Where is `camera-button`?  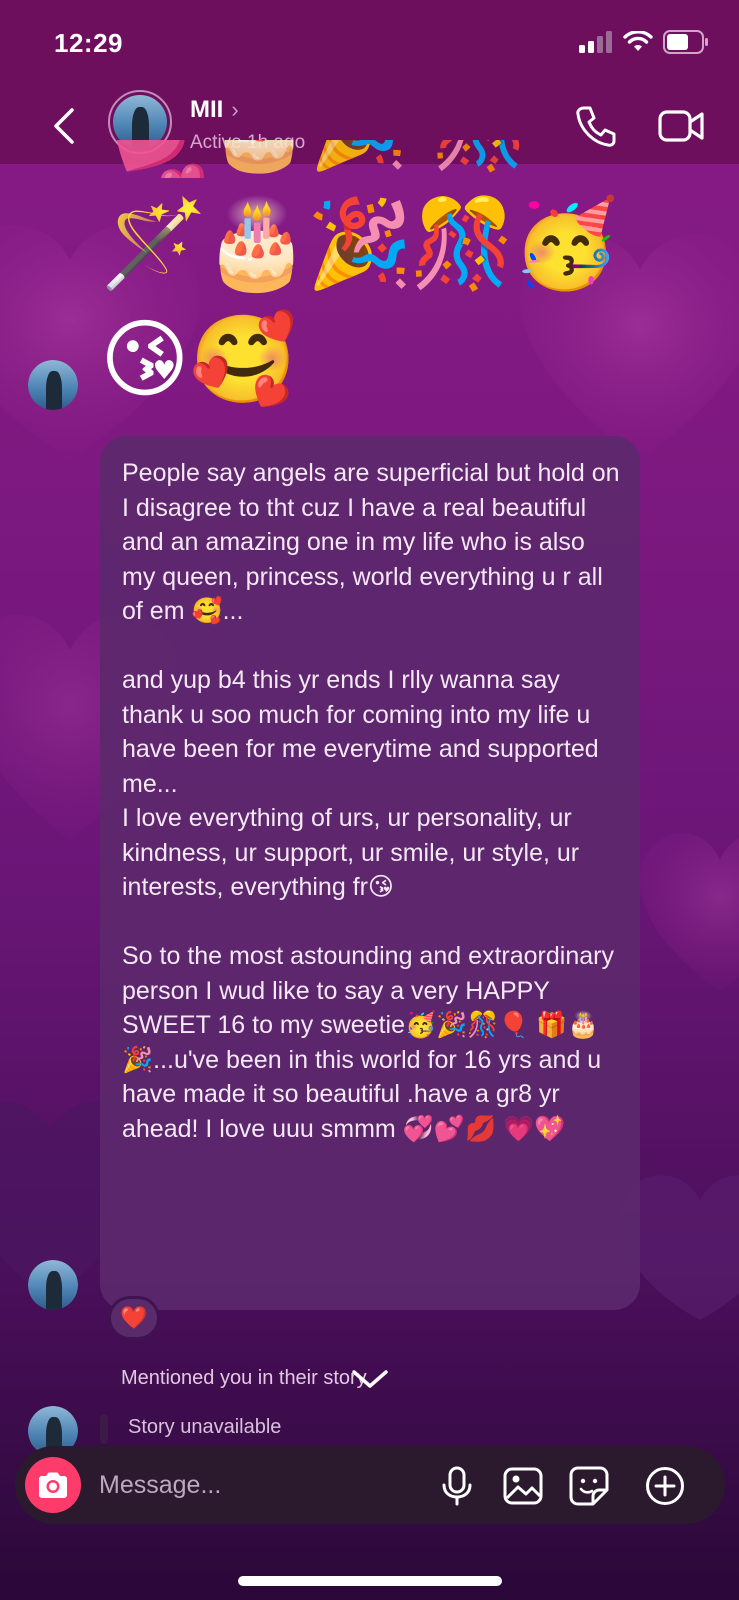 camera-button is located at coordinates (53, 1485).